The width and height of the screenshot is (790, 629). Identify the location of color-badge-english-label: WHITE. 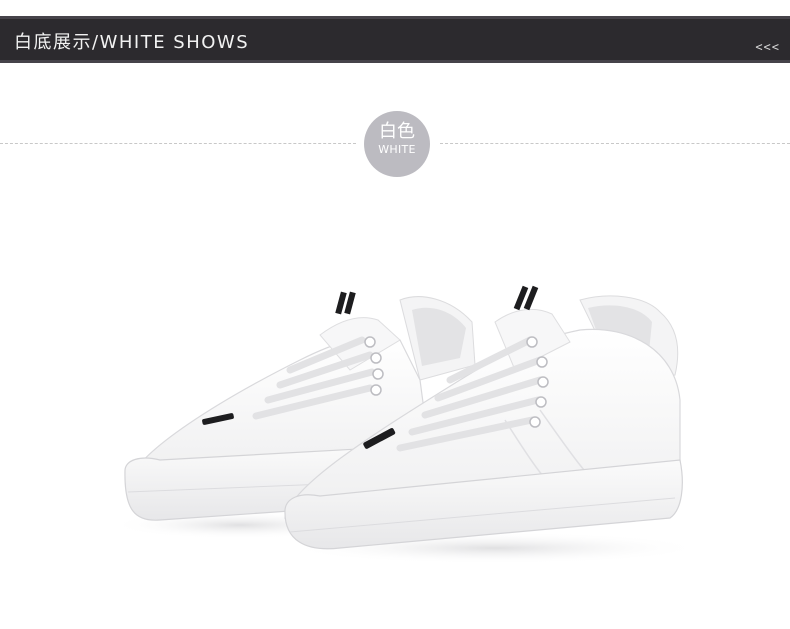
(397, 149).